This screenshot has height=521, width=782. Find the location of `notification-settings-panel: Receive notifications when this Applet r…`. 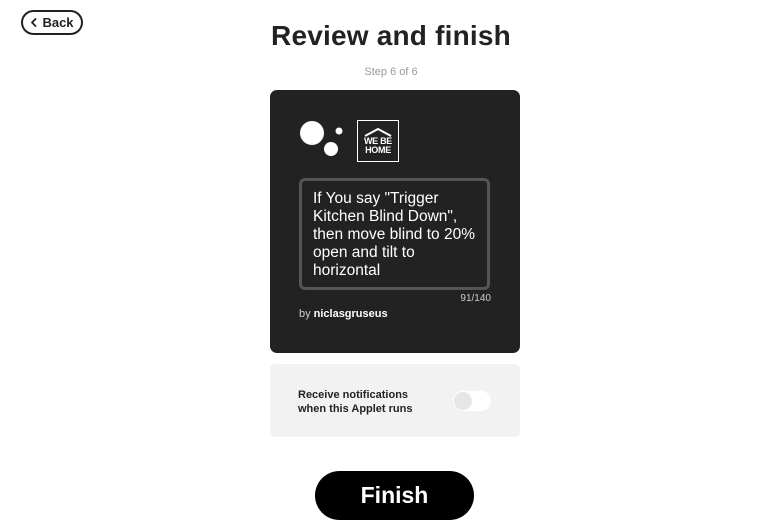

notification-settings-panel: Receive notifications when this Applet r… is located at coordinates (395, 400).